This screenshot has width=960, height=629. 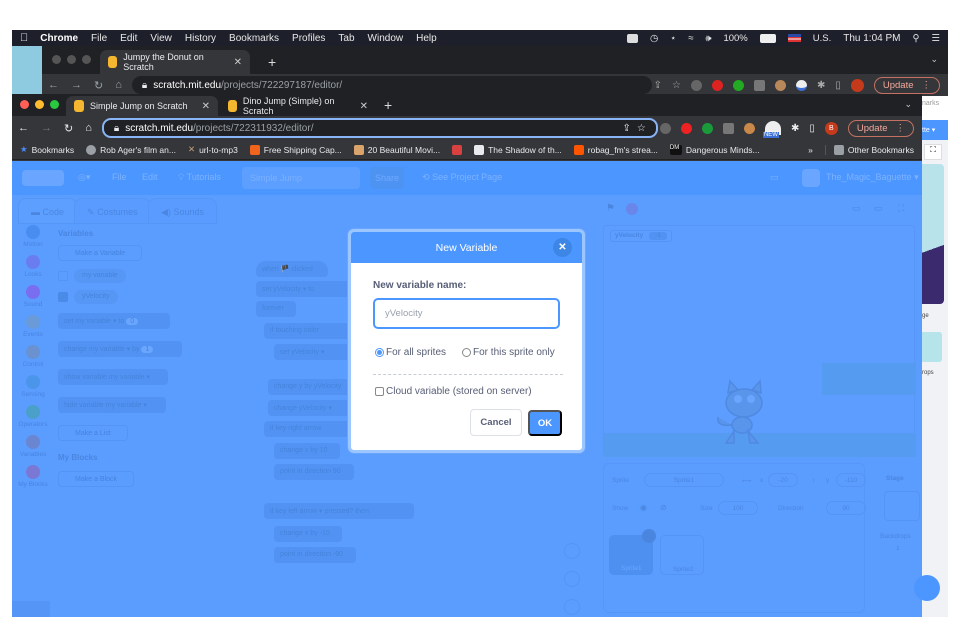 I want to click on delete-sprite-icon, so click(x=649, y=536).